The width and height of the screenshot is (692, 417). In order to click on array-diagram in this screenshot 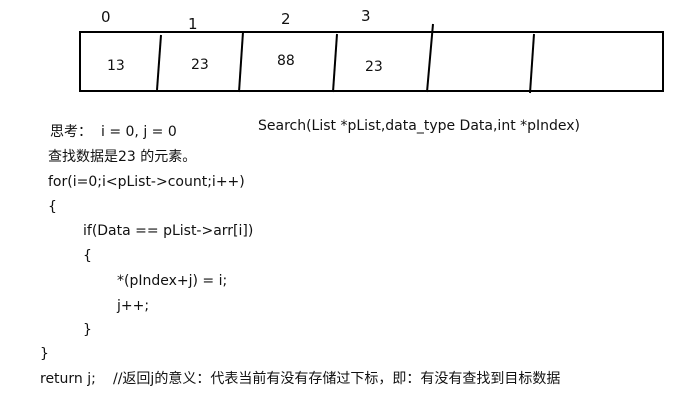, I will do `click(371, 58)`.